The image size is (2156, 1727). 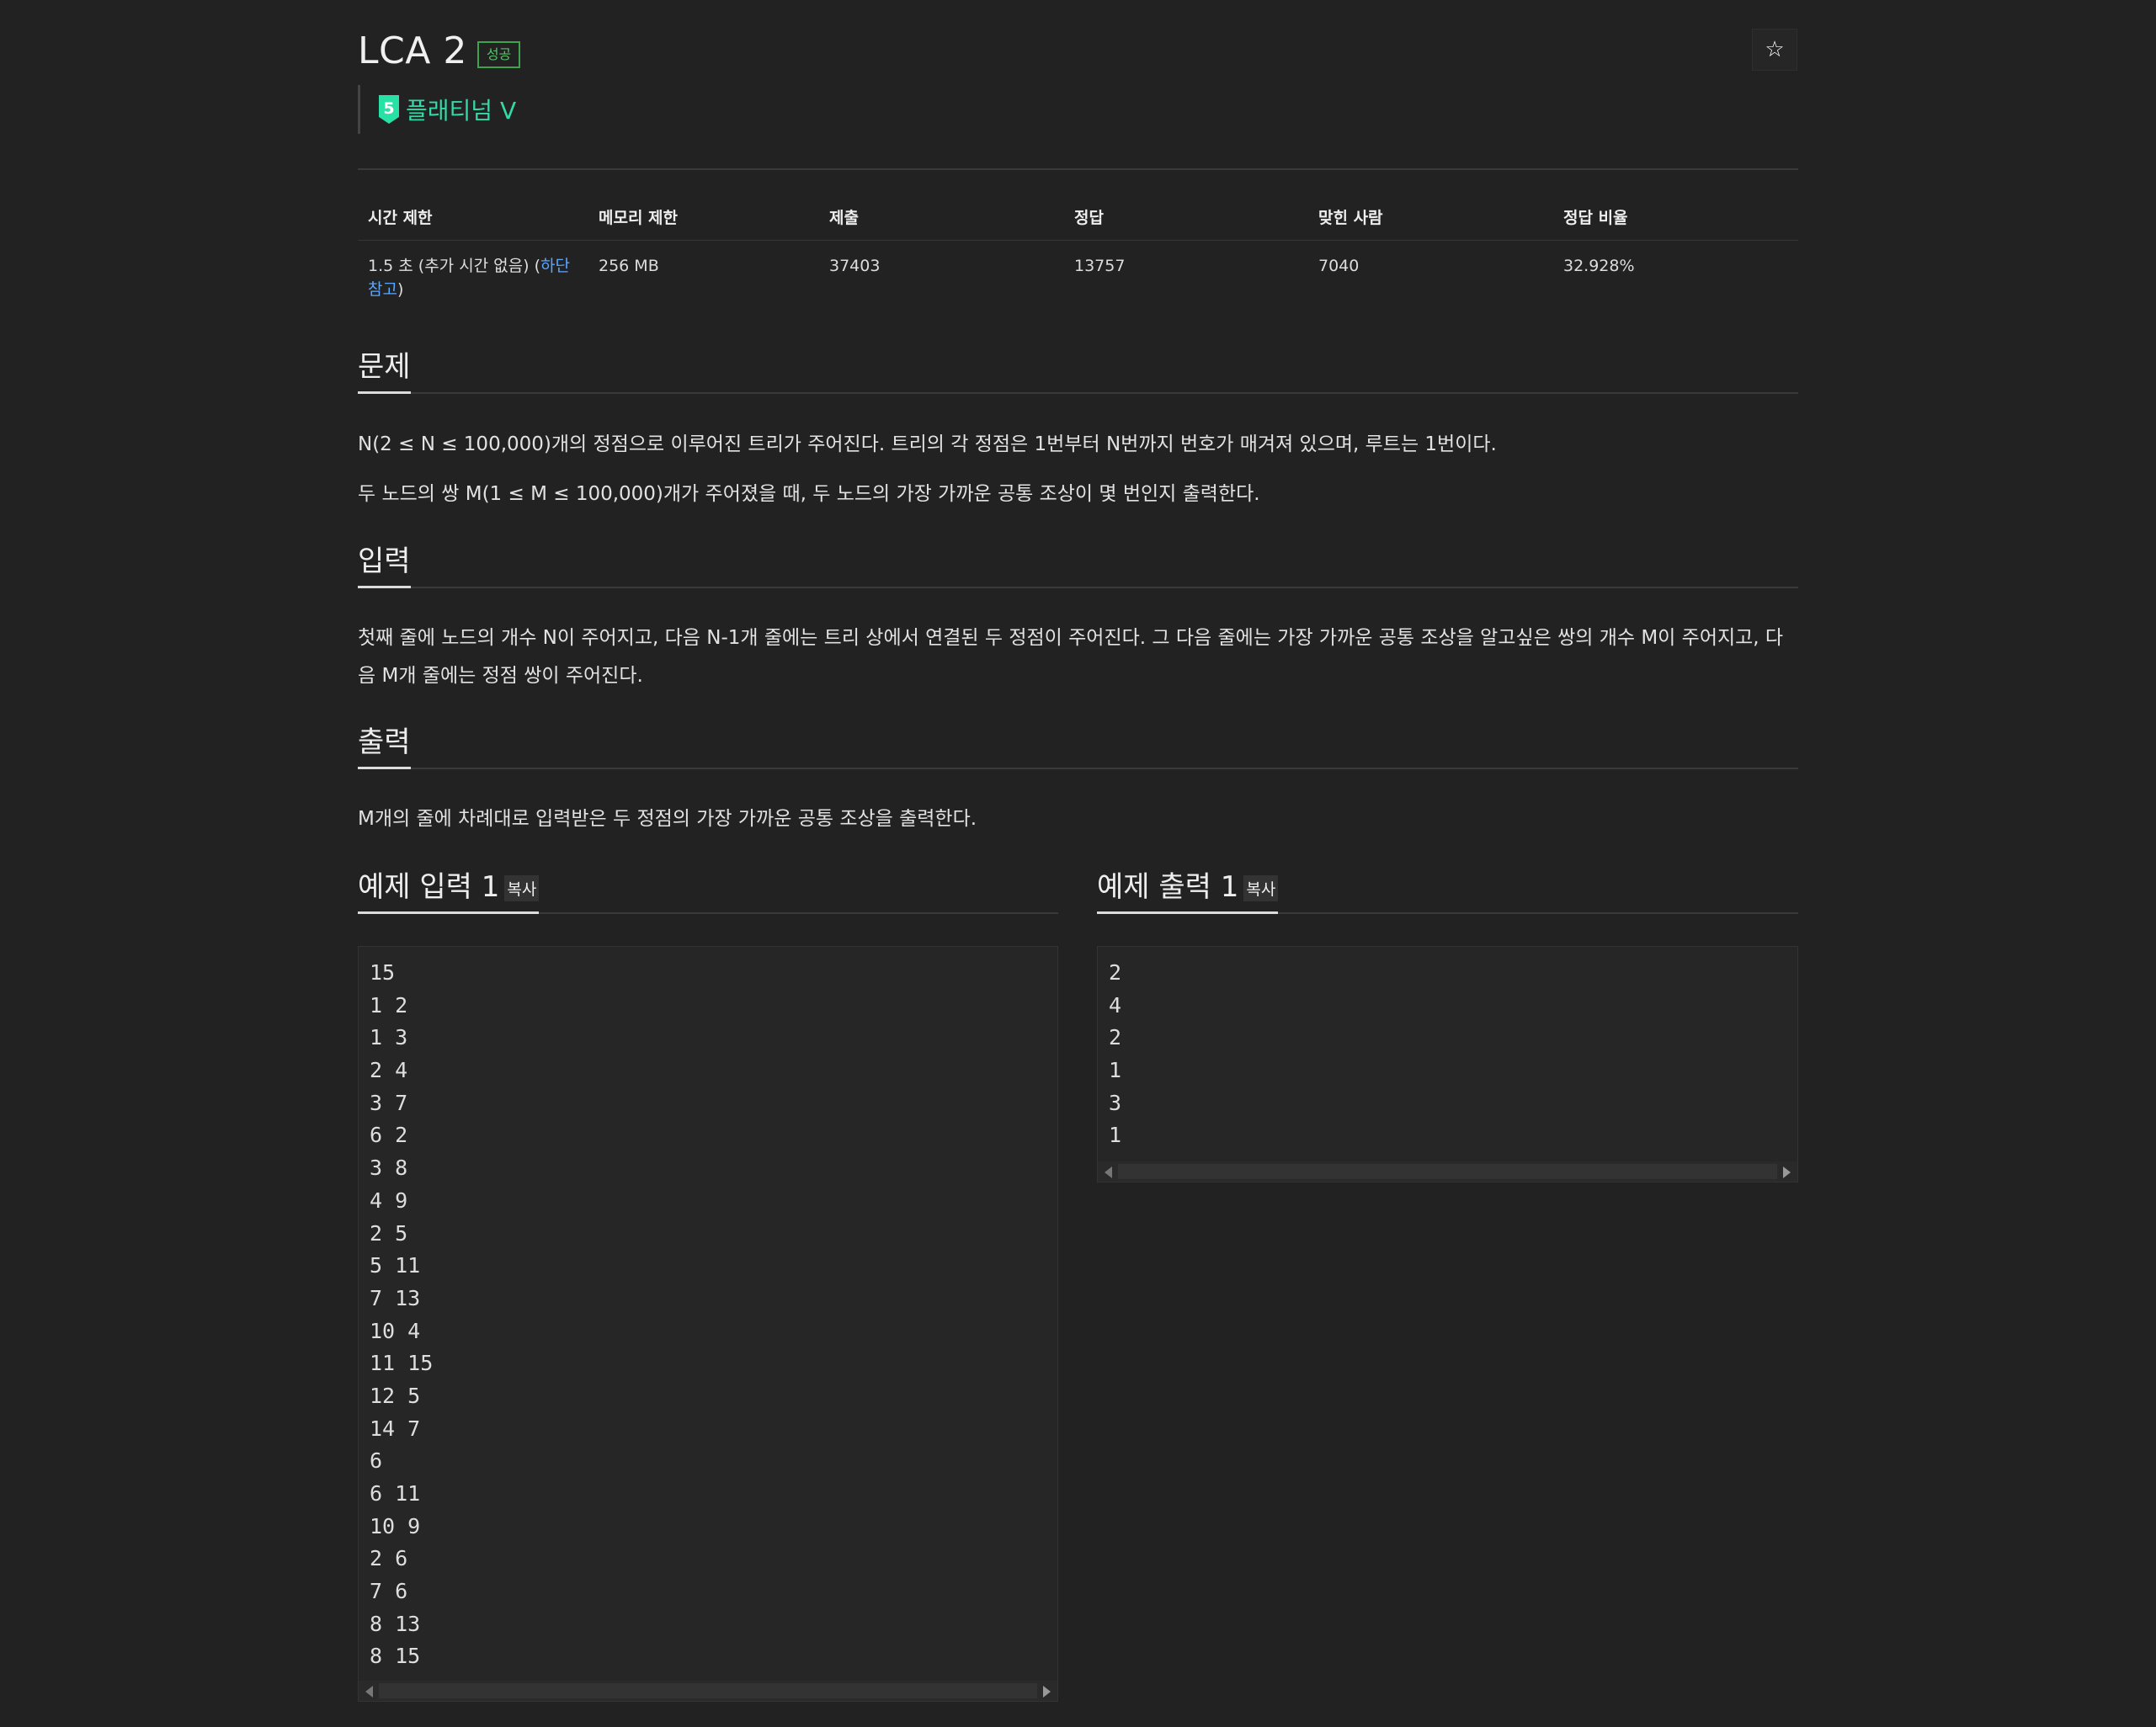 I want to click on sample-line: 6, so click(x=377, y=1461).